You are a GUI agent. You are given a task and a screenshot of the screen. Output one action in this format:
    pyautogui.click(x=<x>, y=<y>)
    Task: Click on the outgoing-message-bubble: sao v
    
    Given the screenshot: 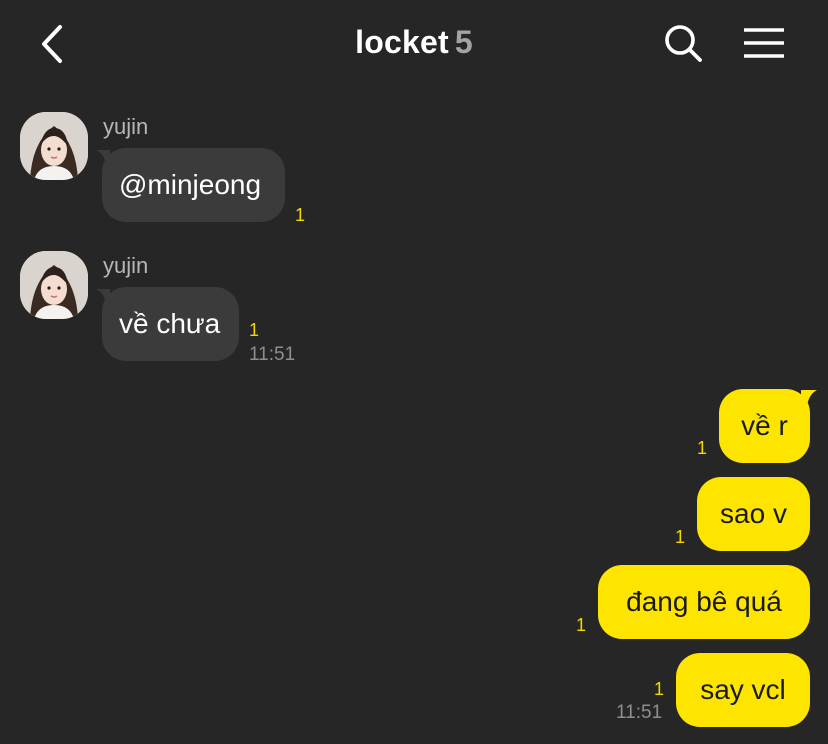 What is the action you would take?
    pyautogui.click(x=753, y=514)
    